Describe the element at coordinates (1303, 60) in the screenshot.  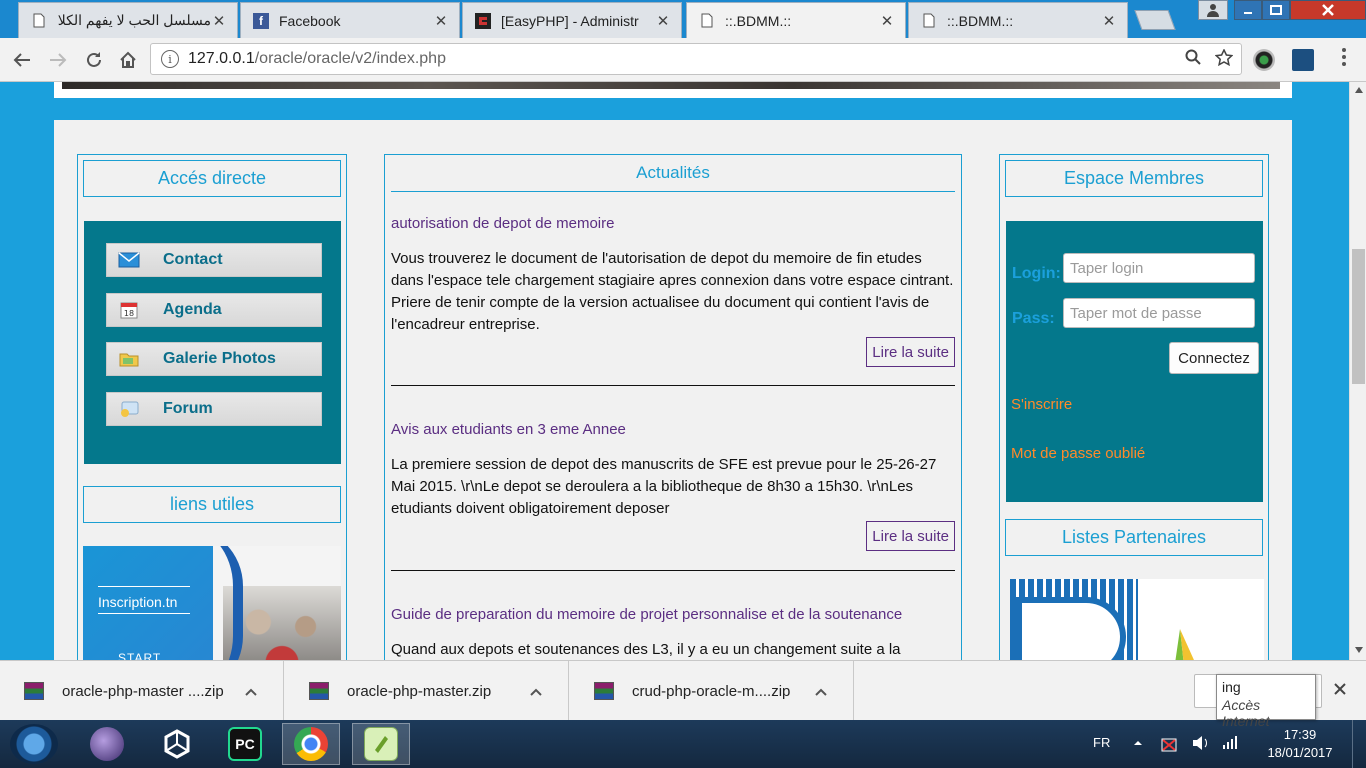
I see `extension-profile-icon` at that location.